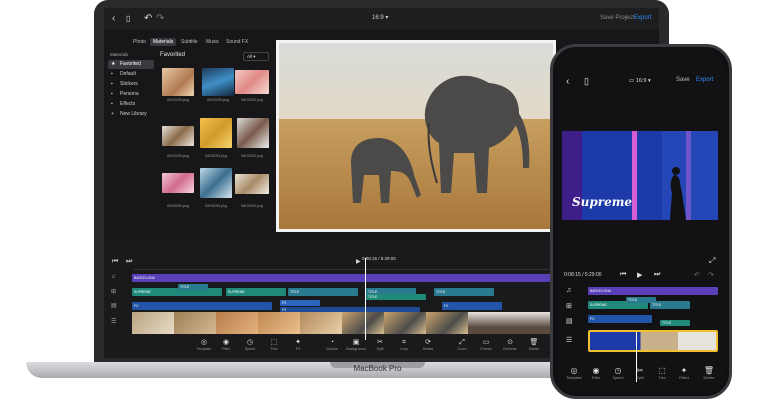  I want to click on sidebar-item-favorited: ★ Favorited, so click(131, 64).